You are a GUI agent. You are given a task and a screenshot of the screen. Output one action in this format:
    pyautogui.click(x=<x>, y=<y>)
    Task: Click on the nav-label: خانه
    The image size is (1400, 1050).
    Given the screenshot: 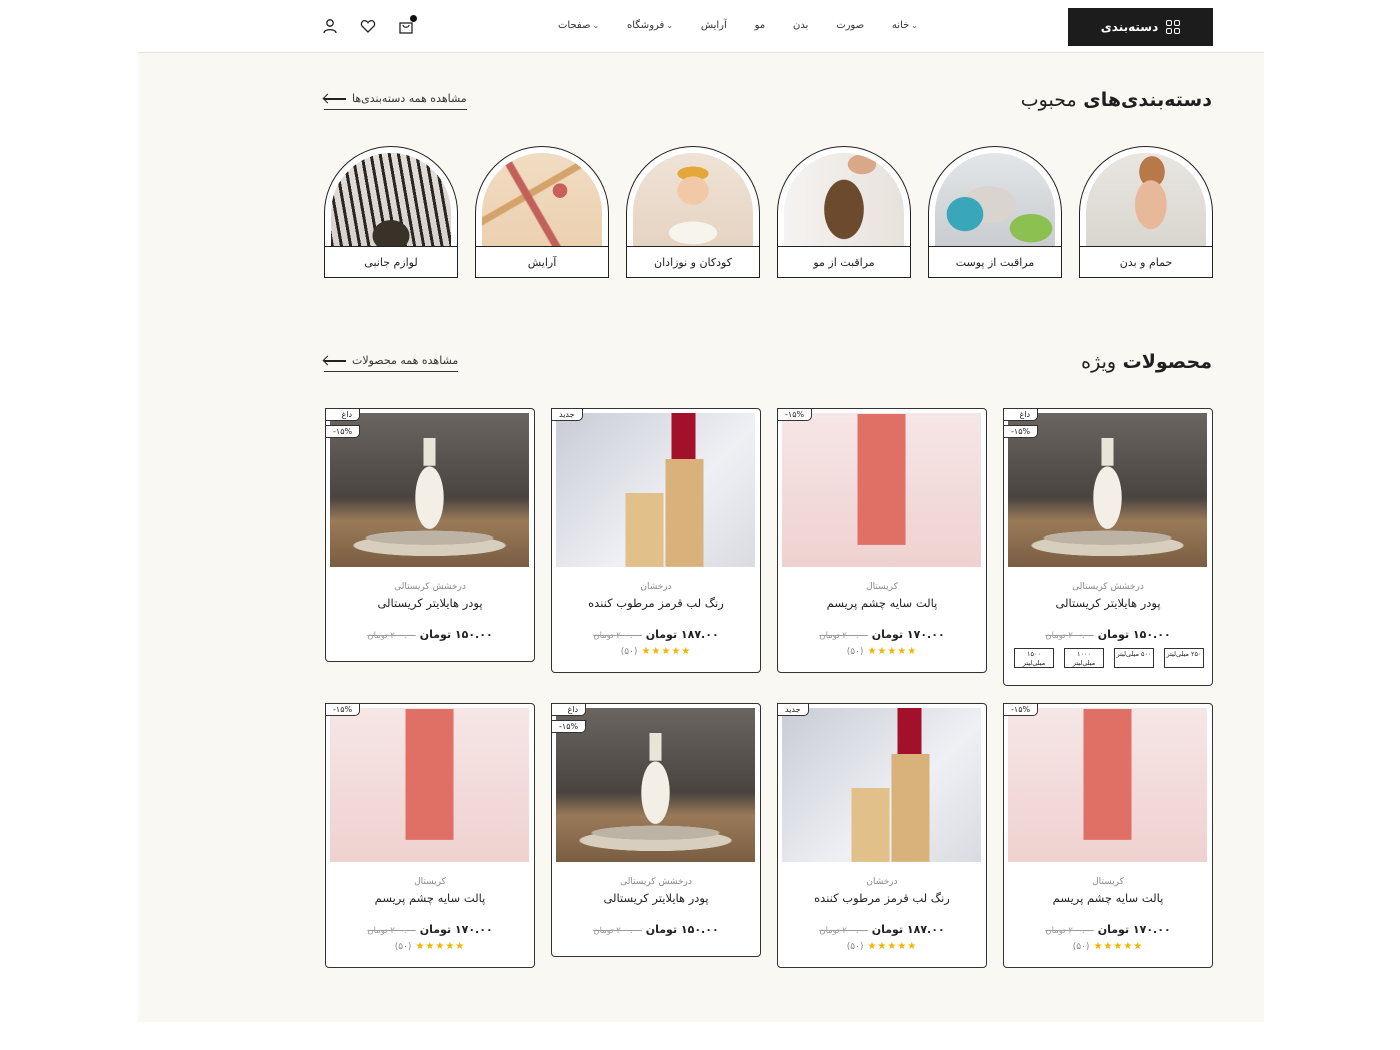 What is the action you would take?
    pyautogui.click(x=900, y=25)
    